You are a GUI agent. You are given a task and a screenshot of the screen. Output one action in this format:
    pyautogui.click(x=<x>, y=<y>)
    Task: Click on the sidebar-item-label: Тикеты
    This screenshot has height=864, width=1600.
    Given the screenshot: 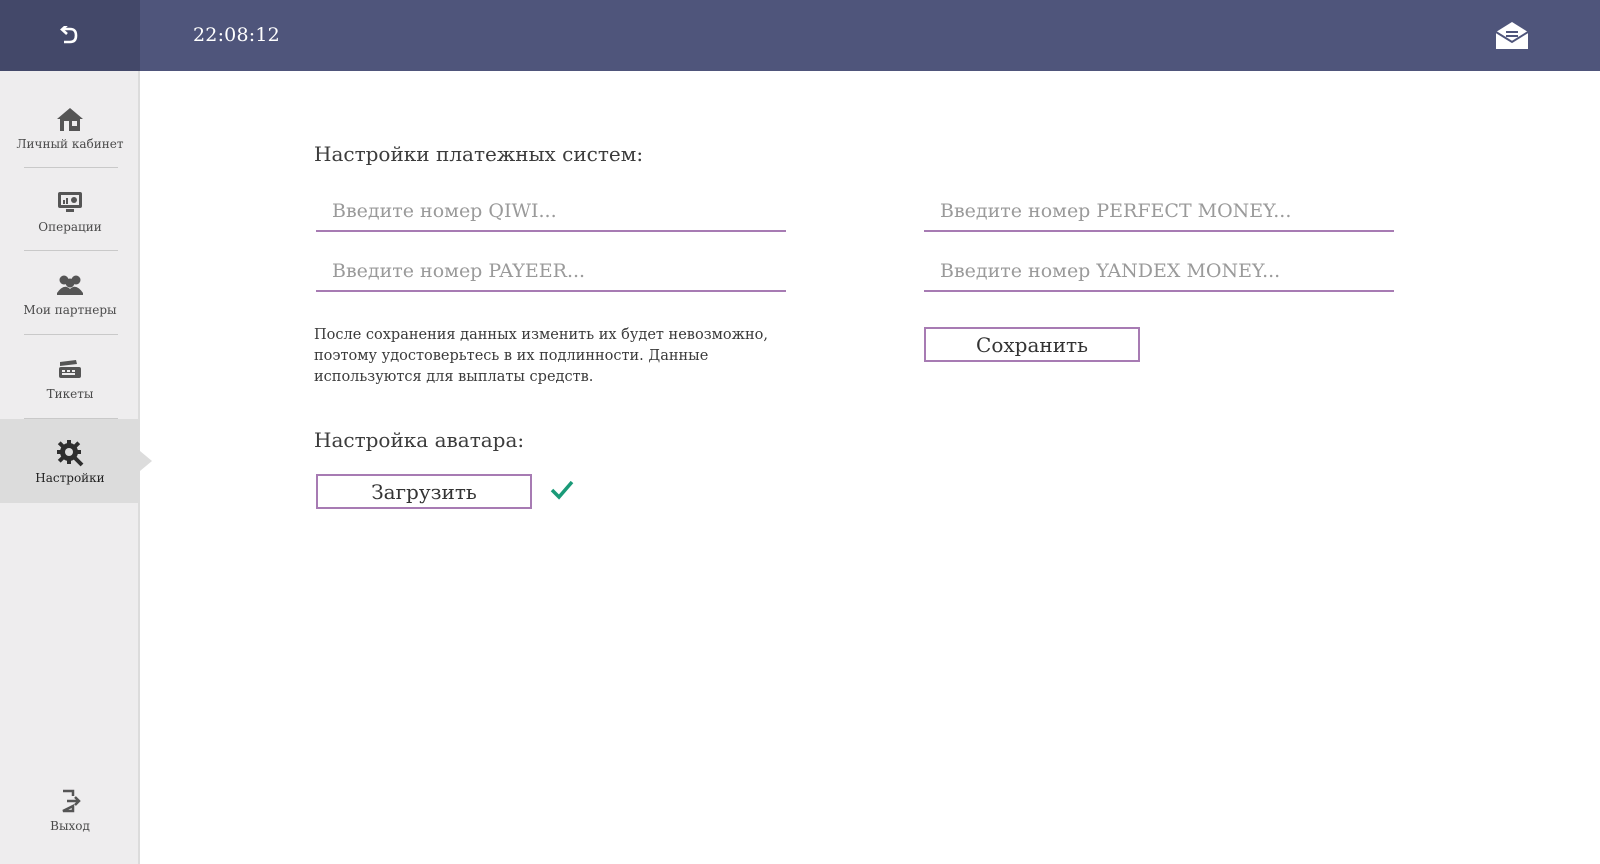 What is the action you would take?
    pyautogui.click(x=70, y=393)
    